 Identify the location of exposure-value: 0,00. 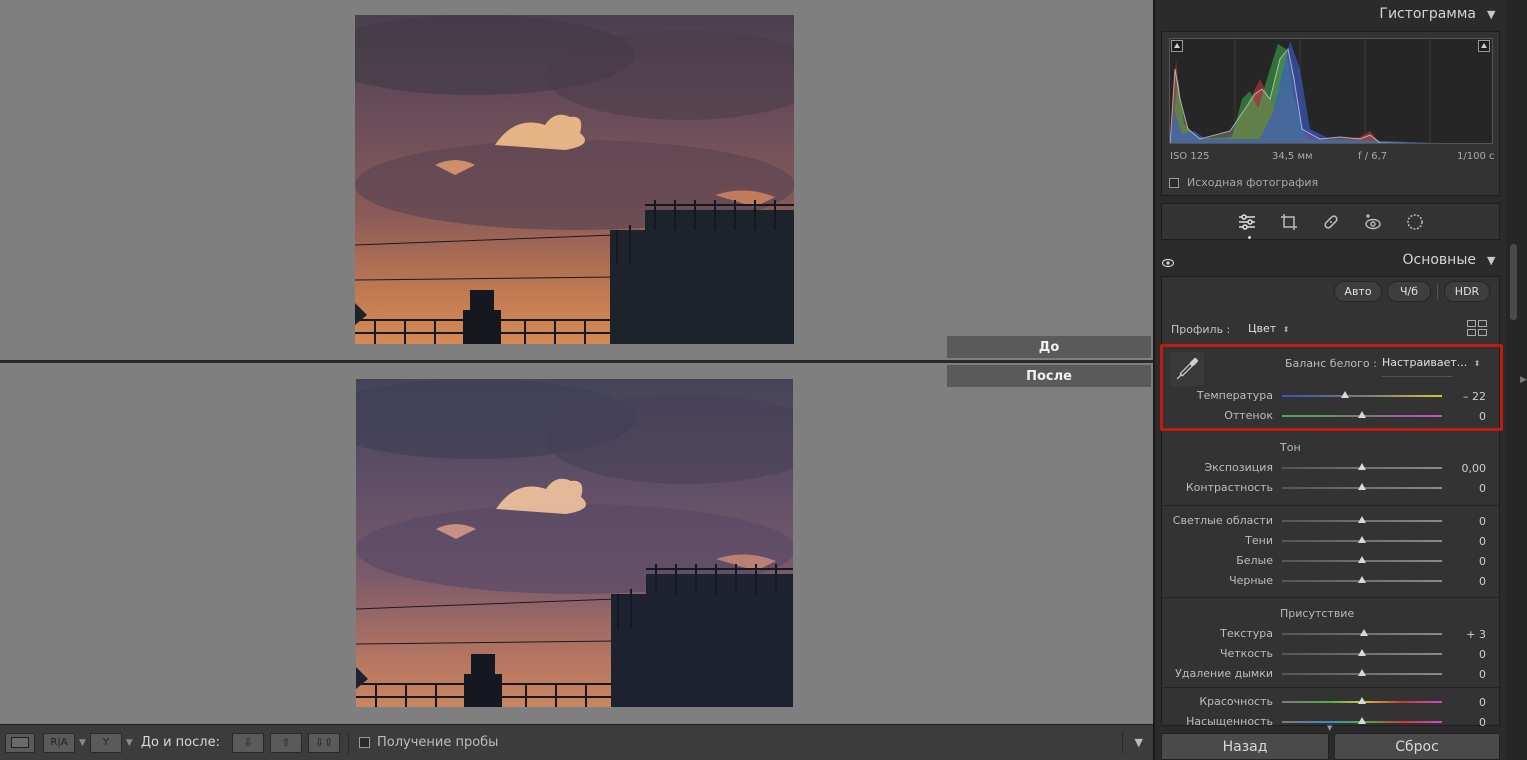
(1466, 468).